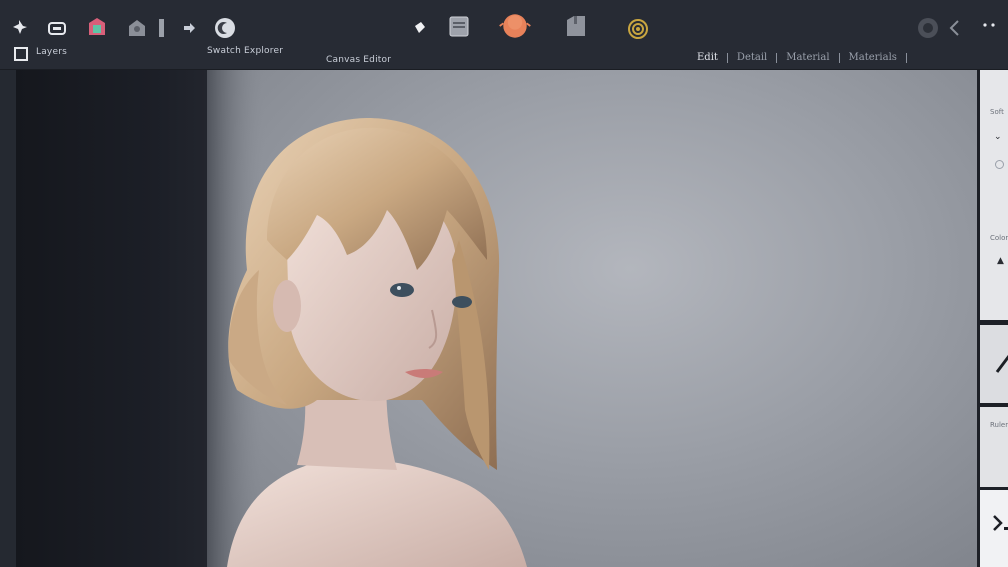  Describe the element at coordinates (999, 425) in the screenshot. I see `ruler-label: Ruler` at that location.